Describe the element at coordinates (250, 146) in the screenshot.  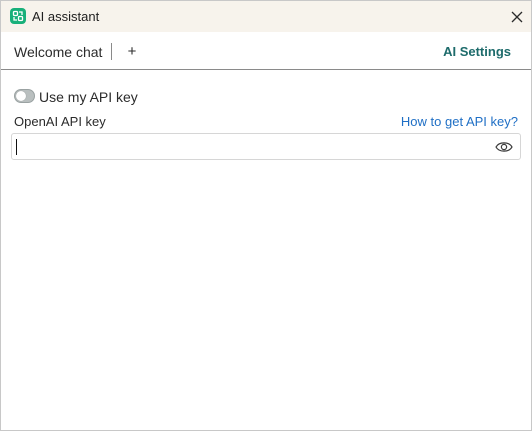
I see `api-key-input` at that location.